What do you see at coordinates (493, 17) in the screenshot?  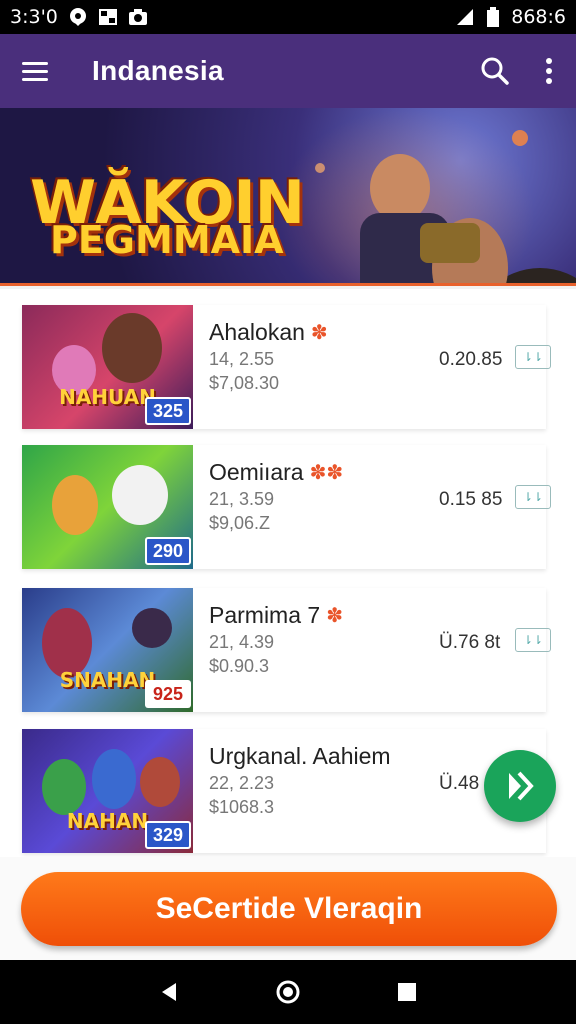 I see `battery-icon` at bounding box center [493, 17].